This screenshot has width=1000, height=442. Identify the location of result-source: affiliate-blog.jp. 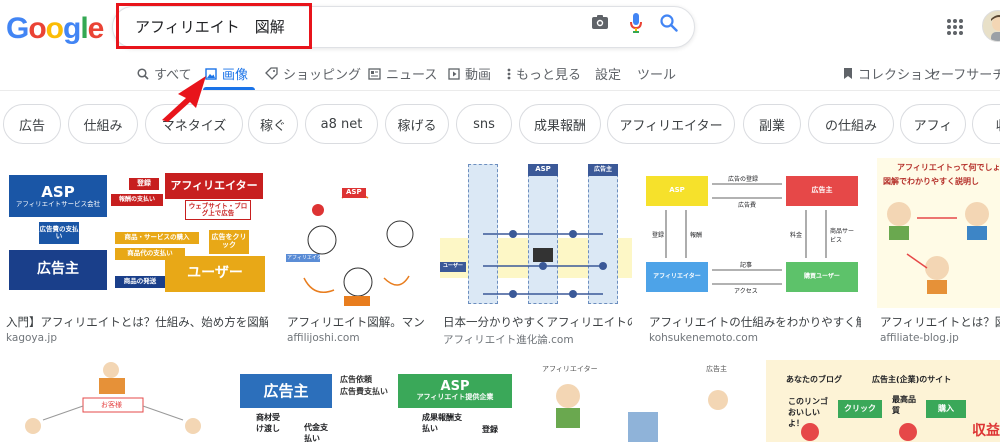
(919, 338).